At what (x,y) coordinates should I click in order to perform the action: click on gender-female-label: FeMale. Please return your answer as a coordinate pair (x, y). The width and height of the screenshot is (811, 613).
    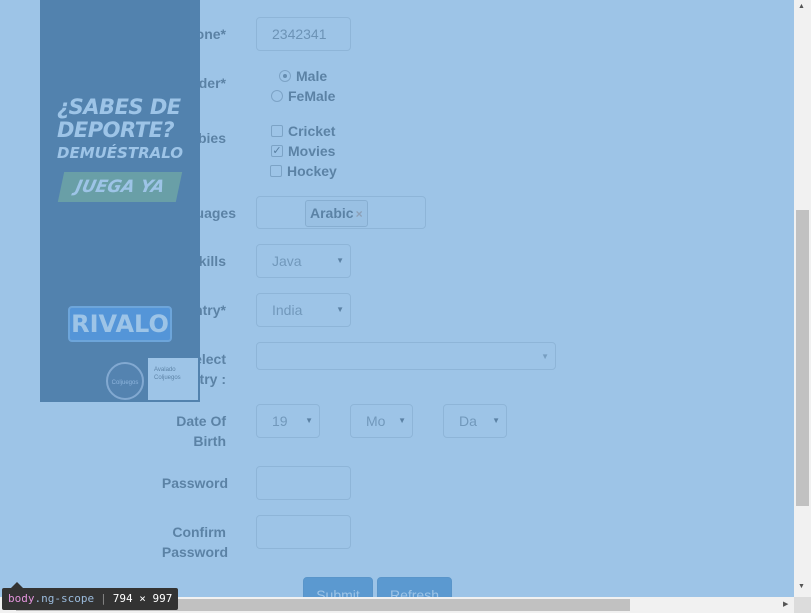
    Looking at the image, I should click on (311, 96).